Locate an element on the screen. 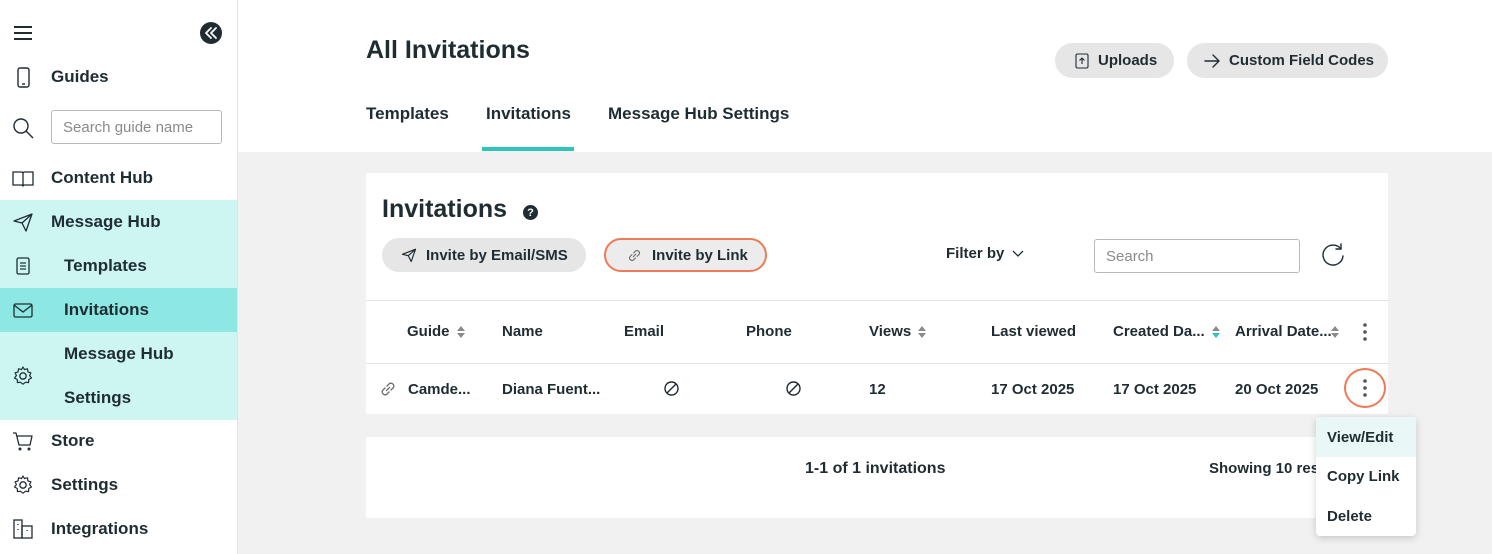 The image size is (1492, 554). tab-invitations: Invitations is located at coordinates (528, 114).